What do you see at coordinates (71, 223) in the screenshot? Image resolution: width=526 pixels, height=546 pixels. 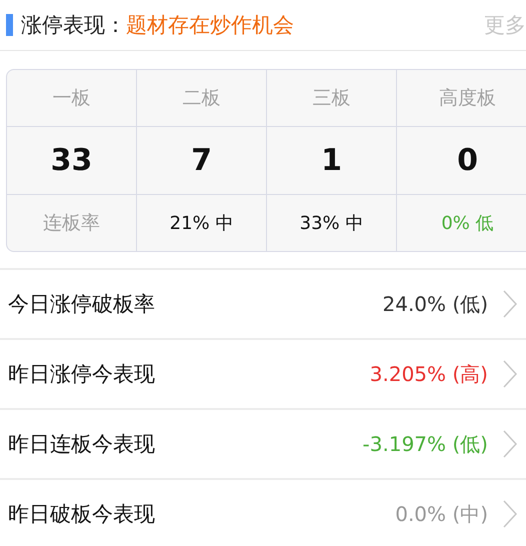 I see `row-label: 连板率` at bounding box center [71, 223].